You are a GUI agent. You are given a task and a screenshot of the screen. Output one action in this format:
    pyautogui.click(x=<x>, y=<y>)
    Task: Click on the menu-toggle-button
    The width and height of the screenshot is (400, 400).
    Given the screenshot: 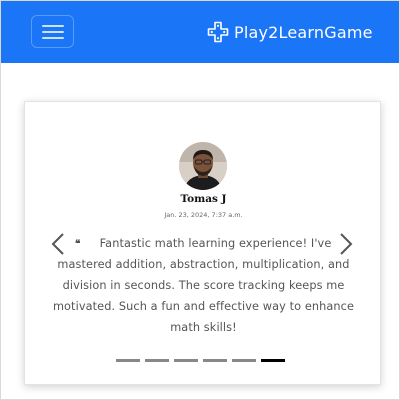 What is the action you would take?
    pyautogui.click(x=52, y=31)
    